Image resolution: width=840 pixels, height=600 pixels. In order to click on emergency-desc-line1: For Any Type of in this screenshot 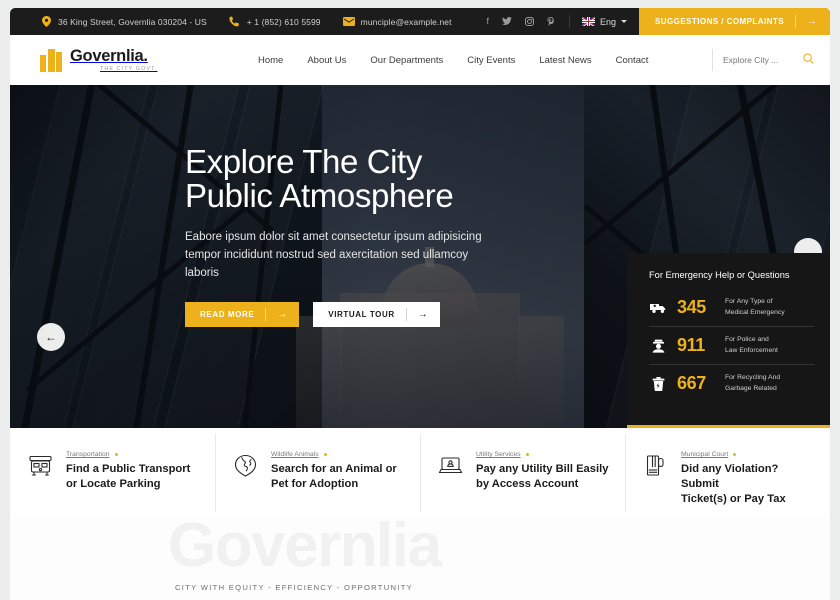, I will do `click(749, 301)`.